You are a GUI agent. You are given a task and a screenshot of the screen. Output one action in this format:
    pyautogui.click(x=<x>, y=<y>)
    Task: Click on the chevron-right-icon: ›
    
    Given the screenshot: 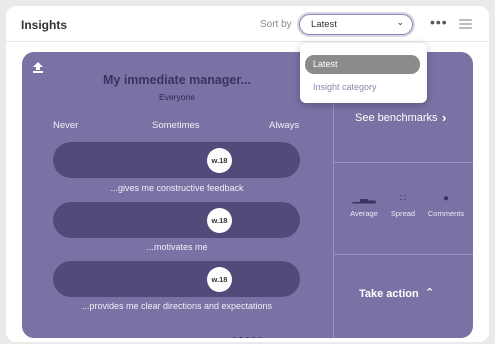 What is the action you would take?
    pyautogui.click(x=444, y=117)
    